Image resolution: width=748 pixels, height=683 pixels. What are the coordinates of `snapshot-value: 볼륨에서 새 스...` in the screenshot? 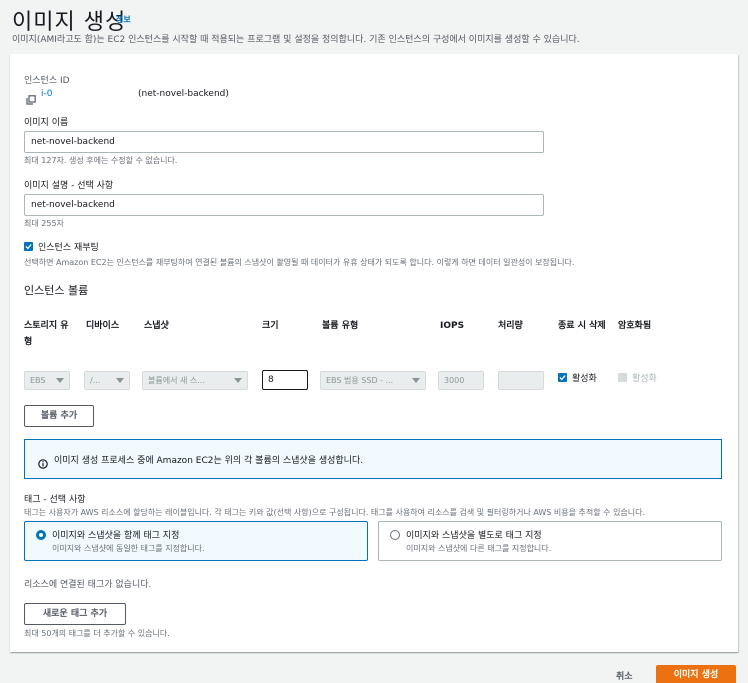 It's located at (176, 380).